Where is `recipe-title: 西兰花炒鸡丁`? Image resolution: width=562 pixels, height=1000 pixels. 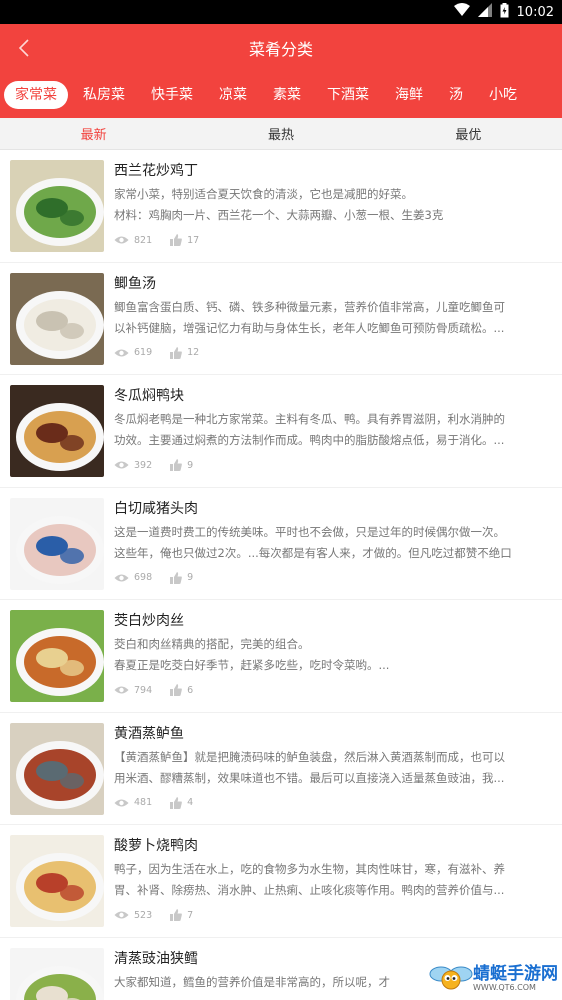 recipe-title: 西兰花炒鸡丁 is located at coordinates (156, 171).